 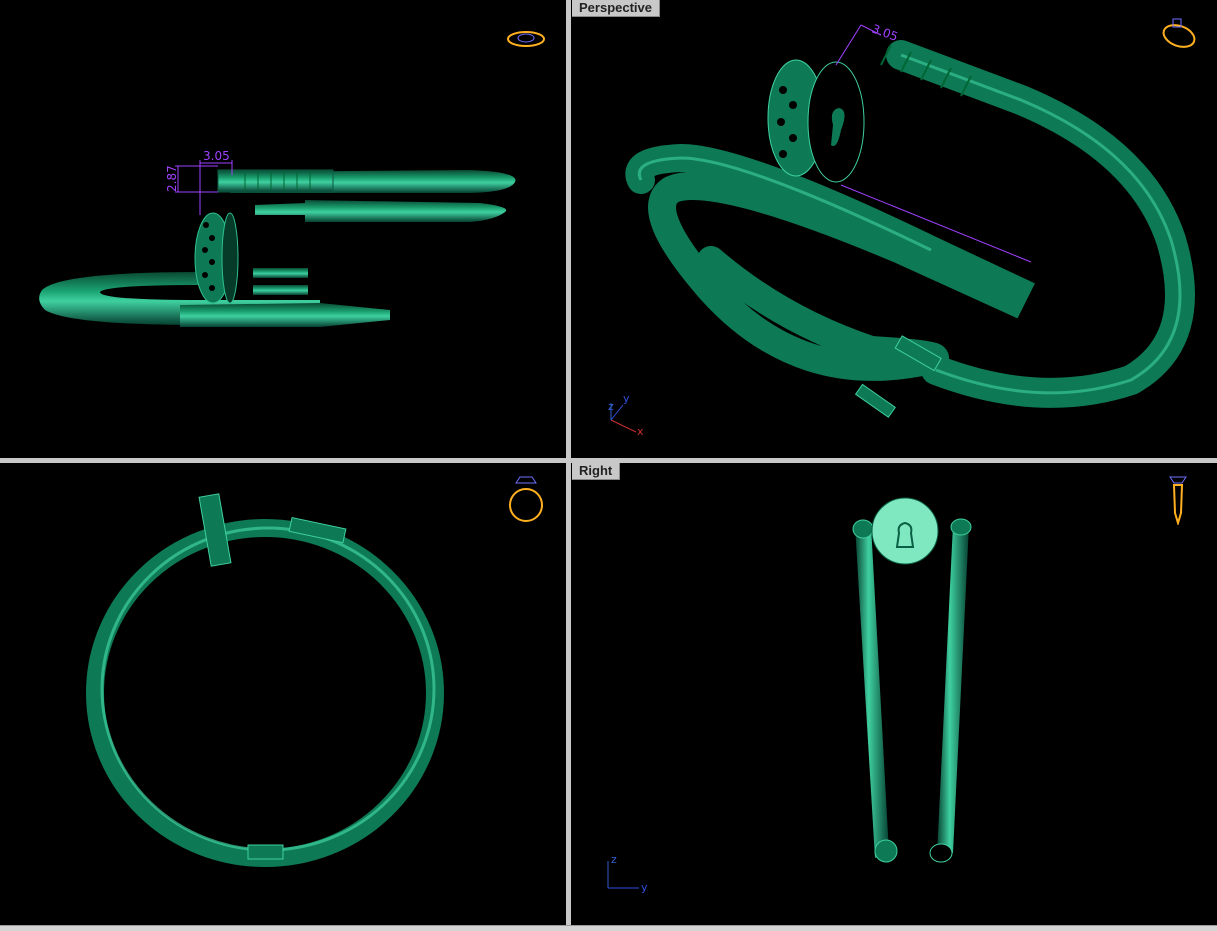 I want to click on right-end-top-left, so click(x=863, y=529).